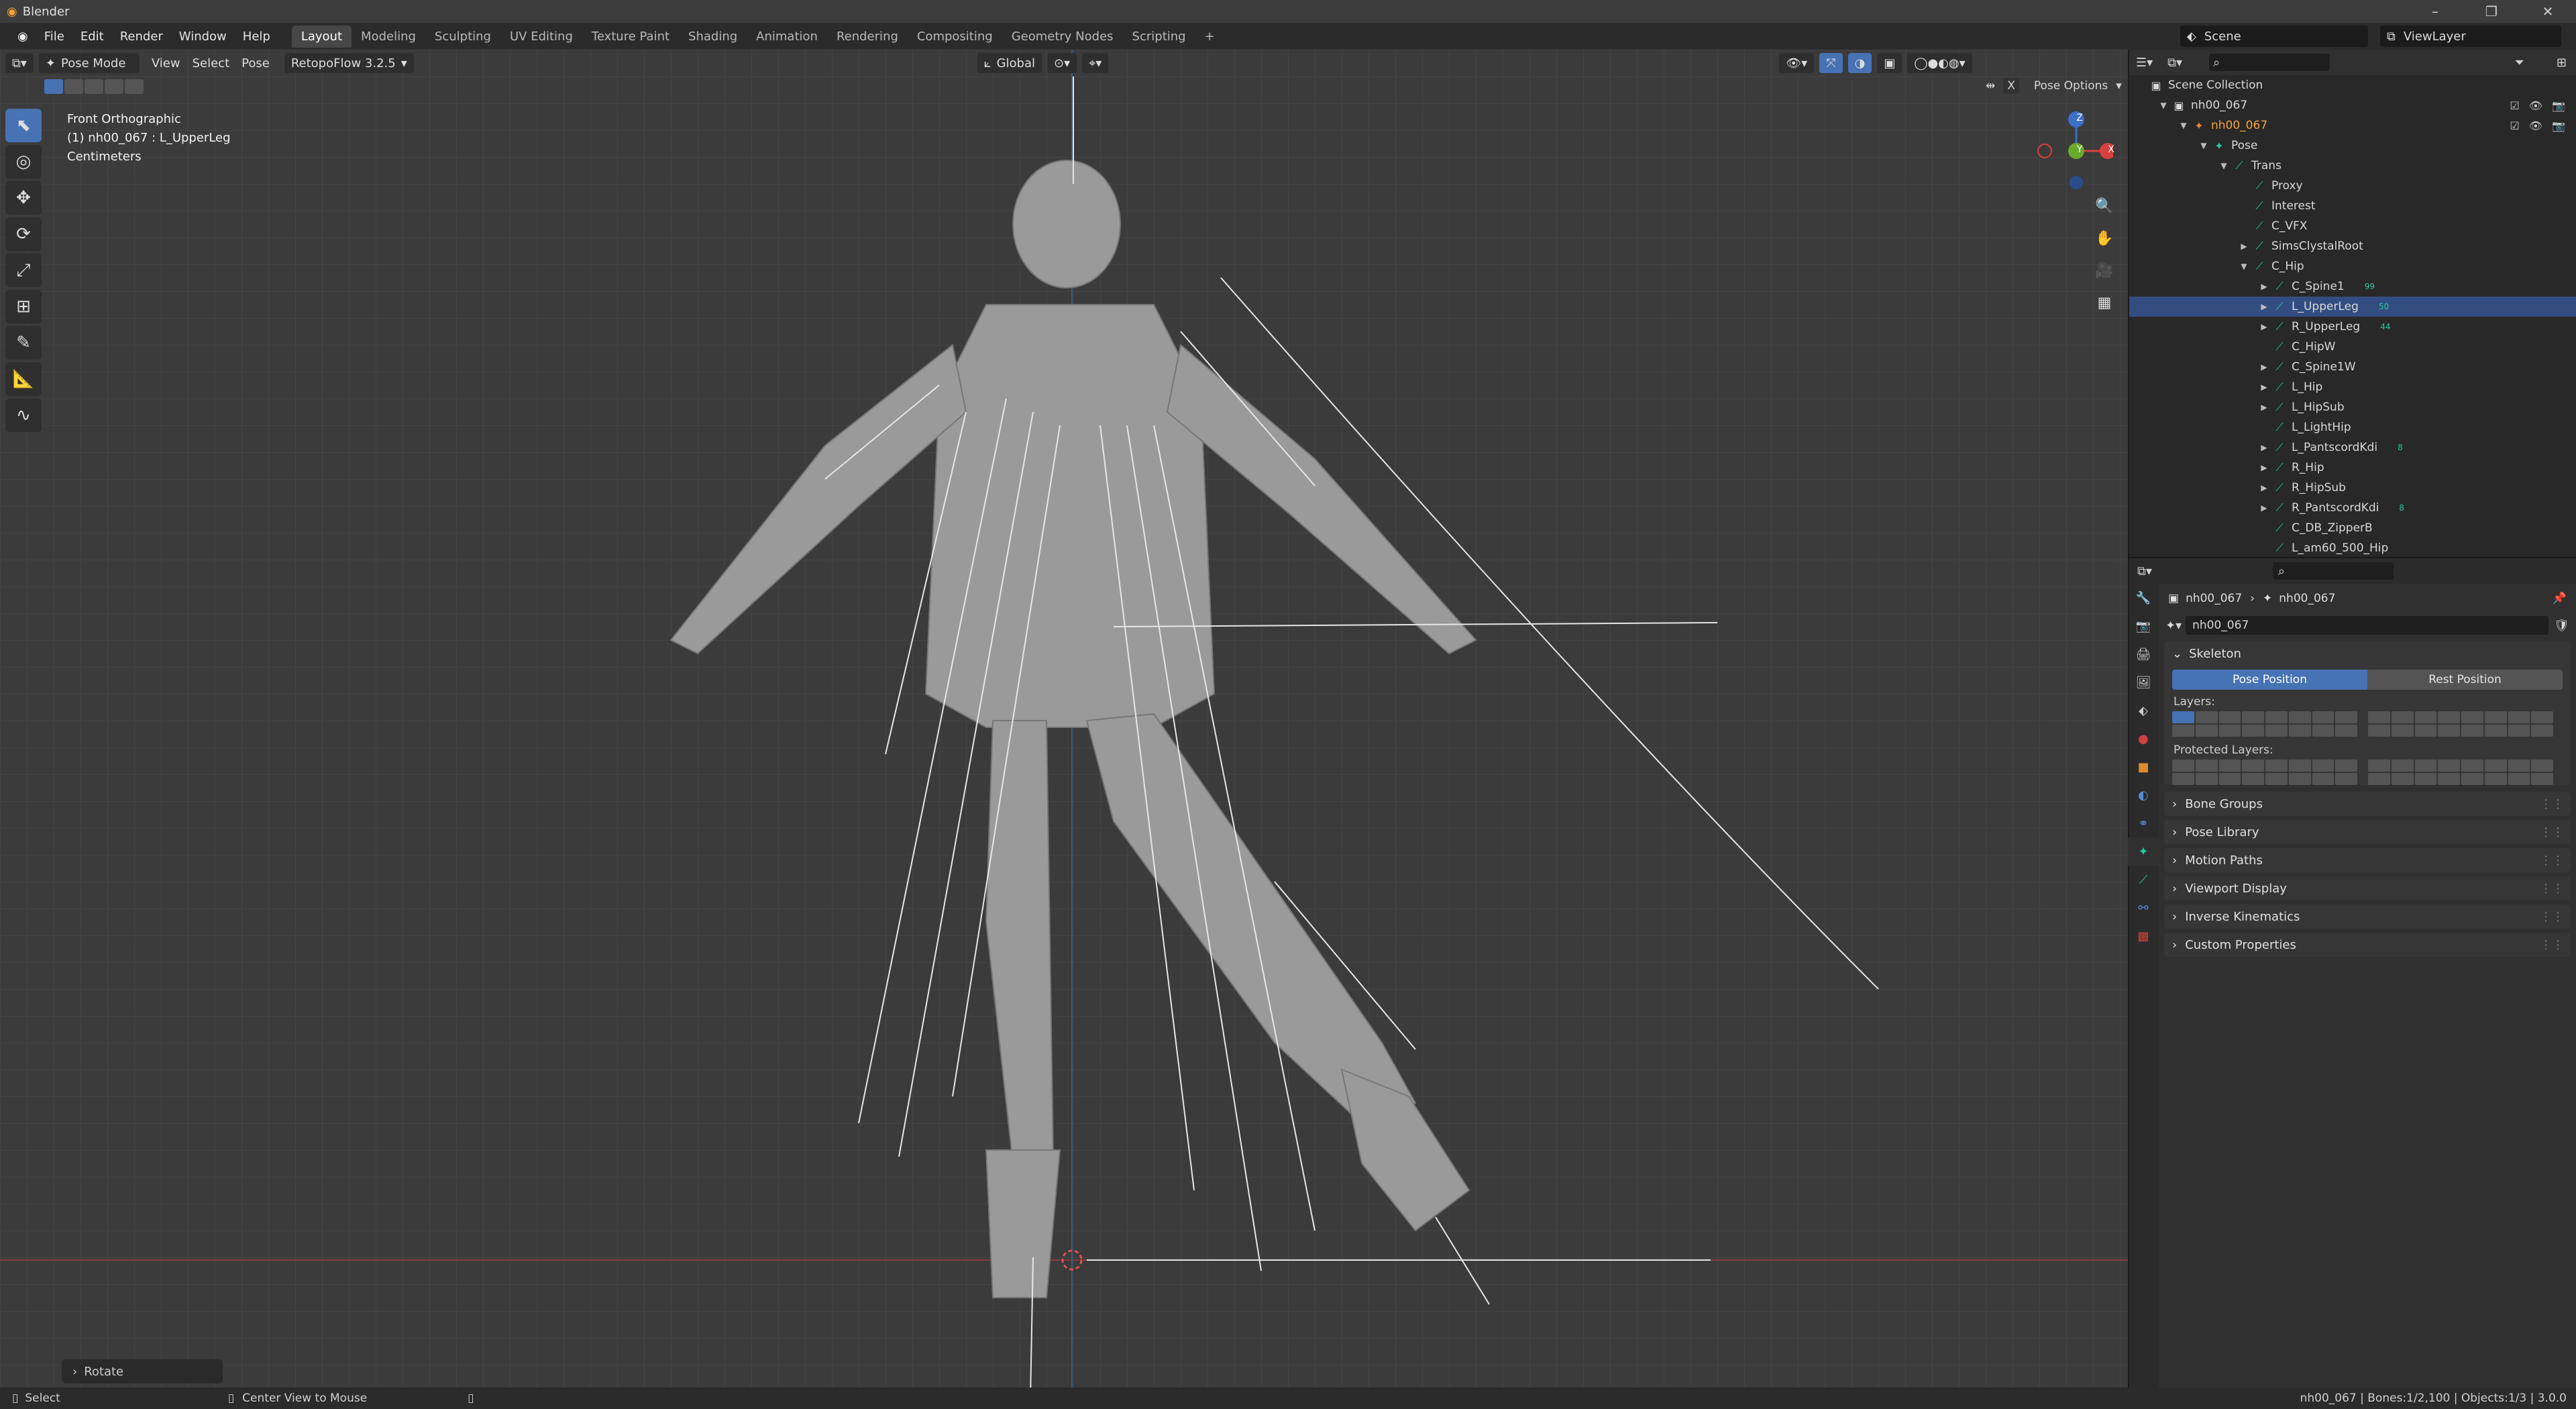 The width and height of the screenshot is (2576, 1409). I want to click on collapsed-panel: › Bone Groups ⋮⋮, so click(2367, 804).